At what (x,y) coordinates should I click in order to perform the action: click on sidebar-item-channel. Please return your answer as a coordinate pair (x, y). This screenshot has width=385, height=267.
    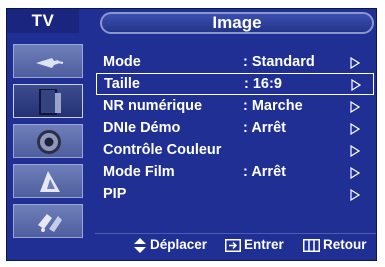
    Looking at the image, I should click on (48, 181).